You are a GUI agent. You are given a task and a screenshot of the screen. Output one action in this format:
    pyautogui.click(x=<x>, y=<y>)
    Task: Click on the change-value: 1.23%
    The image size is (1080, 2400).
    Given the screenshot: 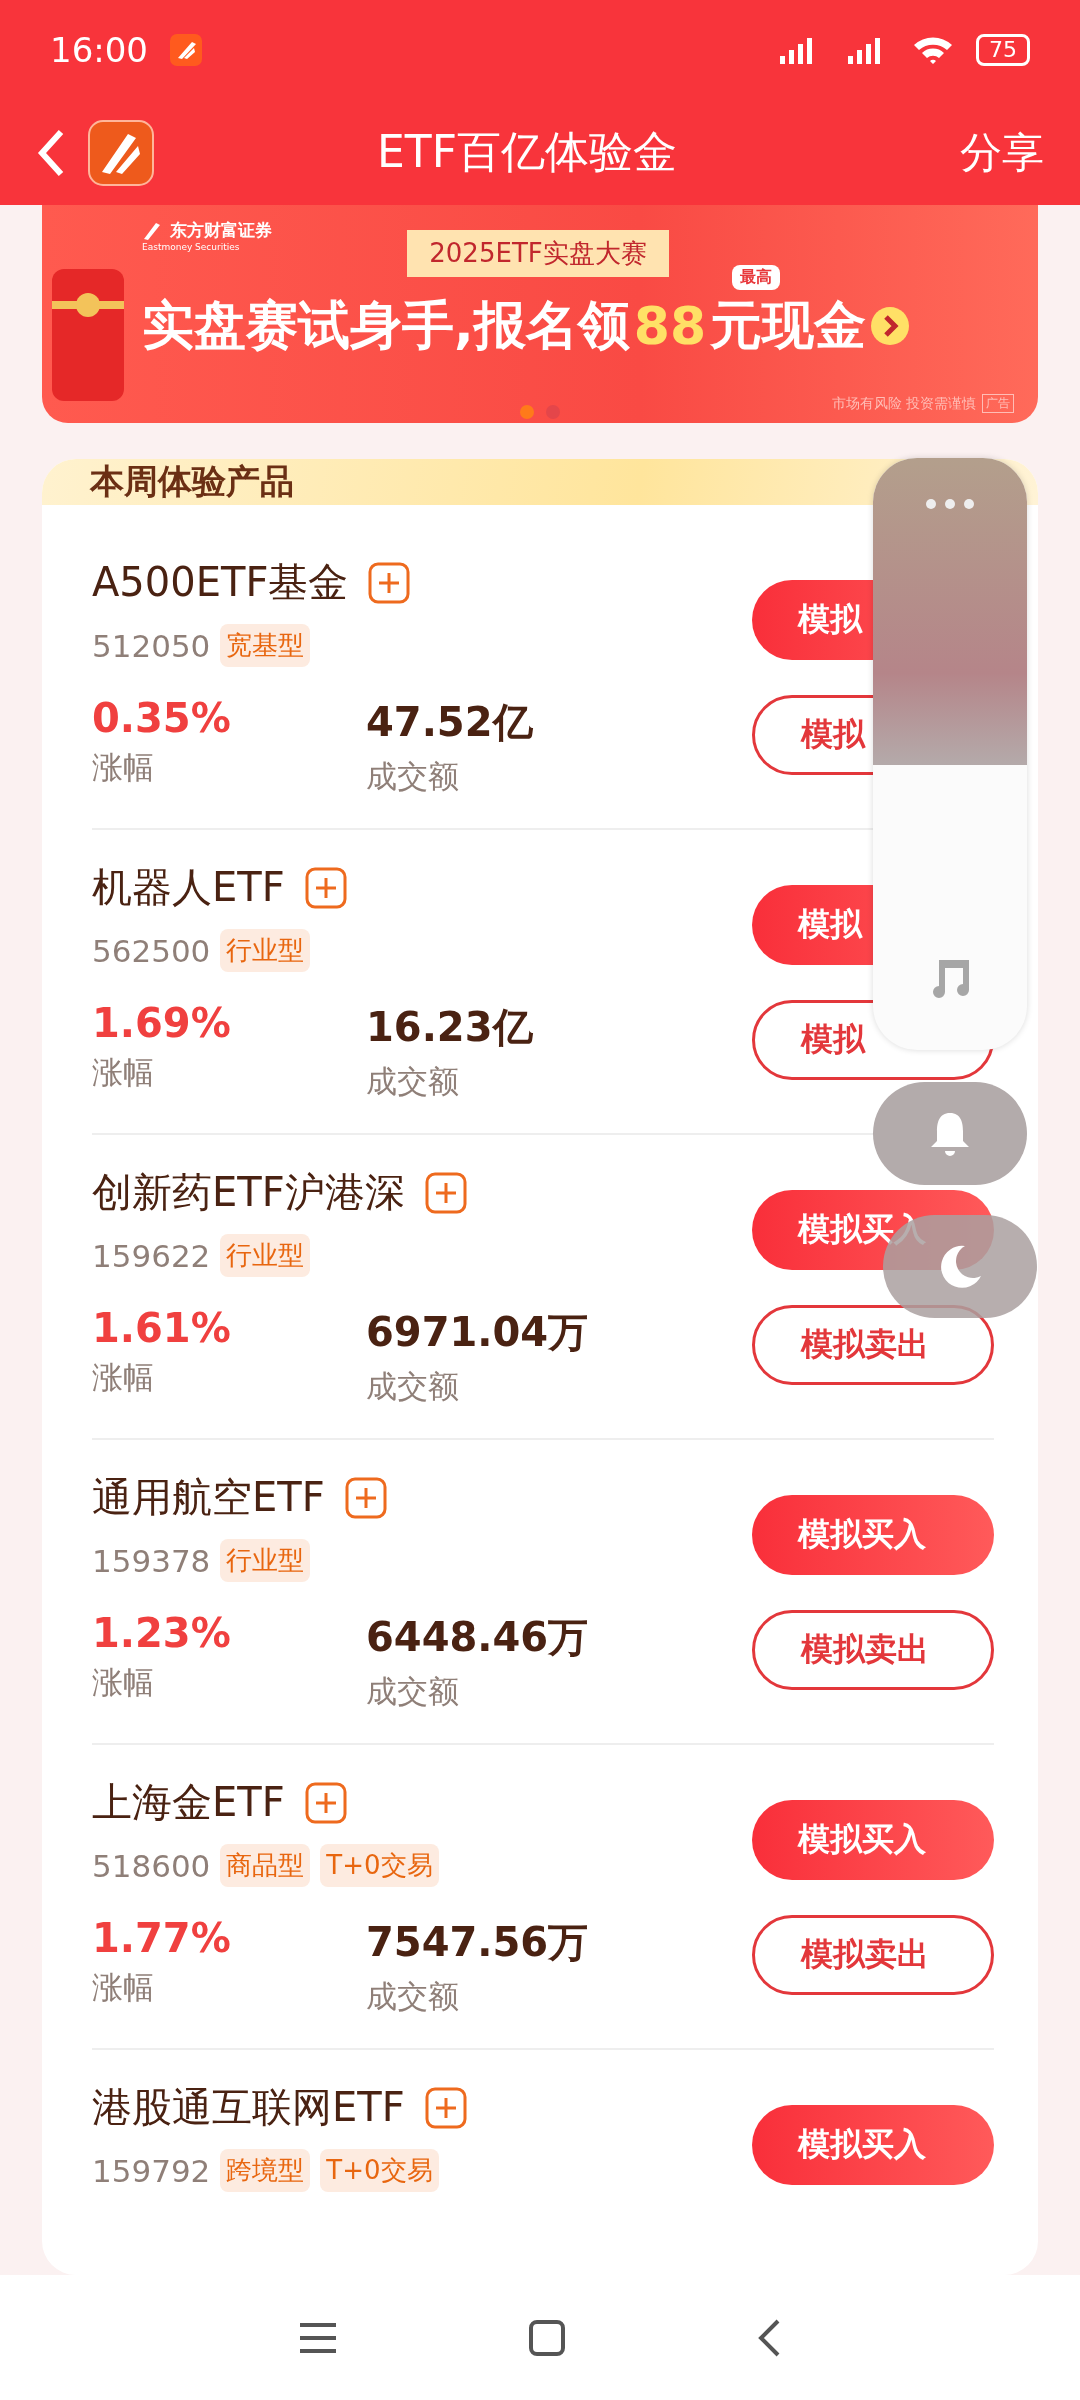 What is the action you would take?
    pyautogui.click(x=162, y=1633)
    